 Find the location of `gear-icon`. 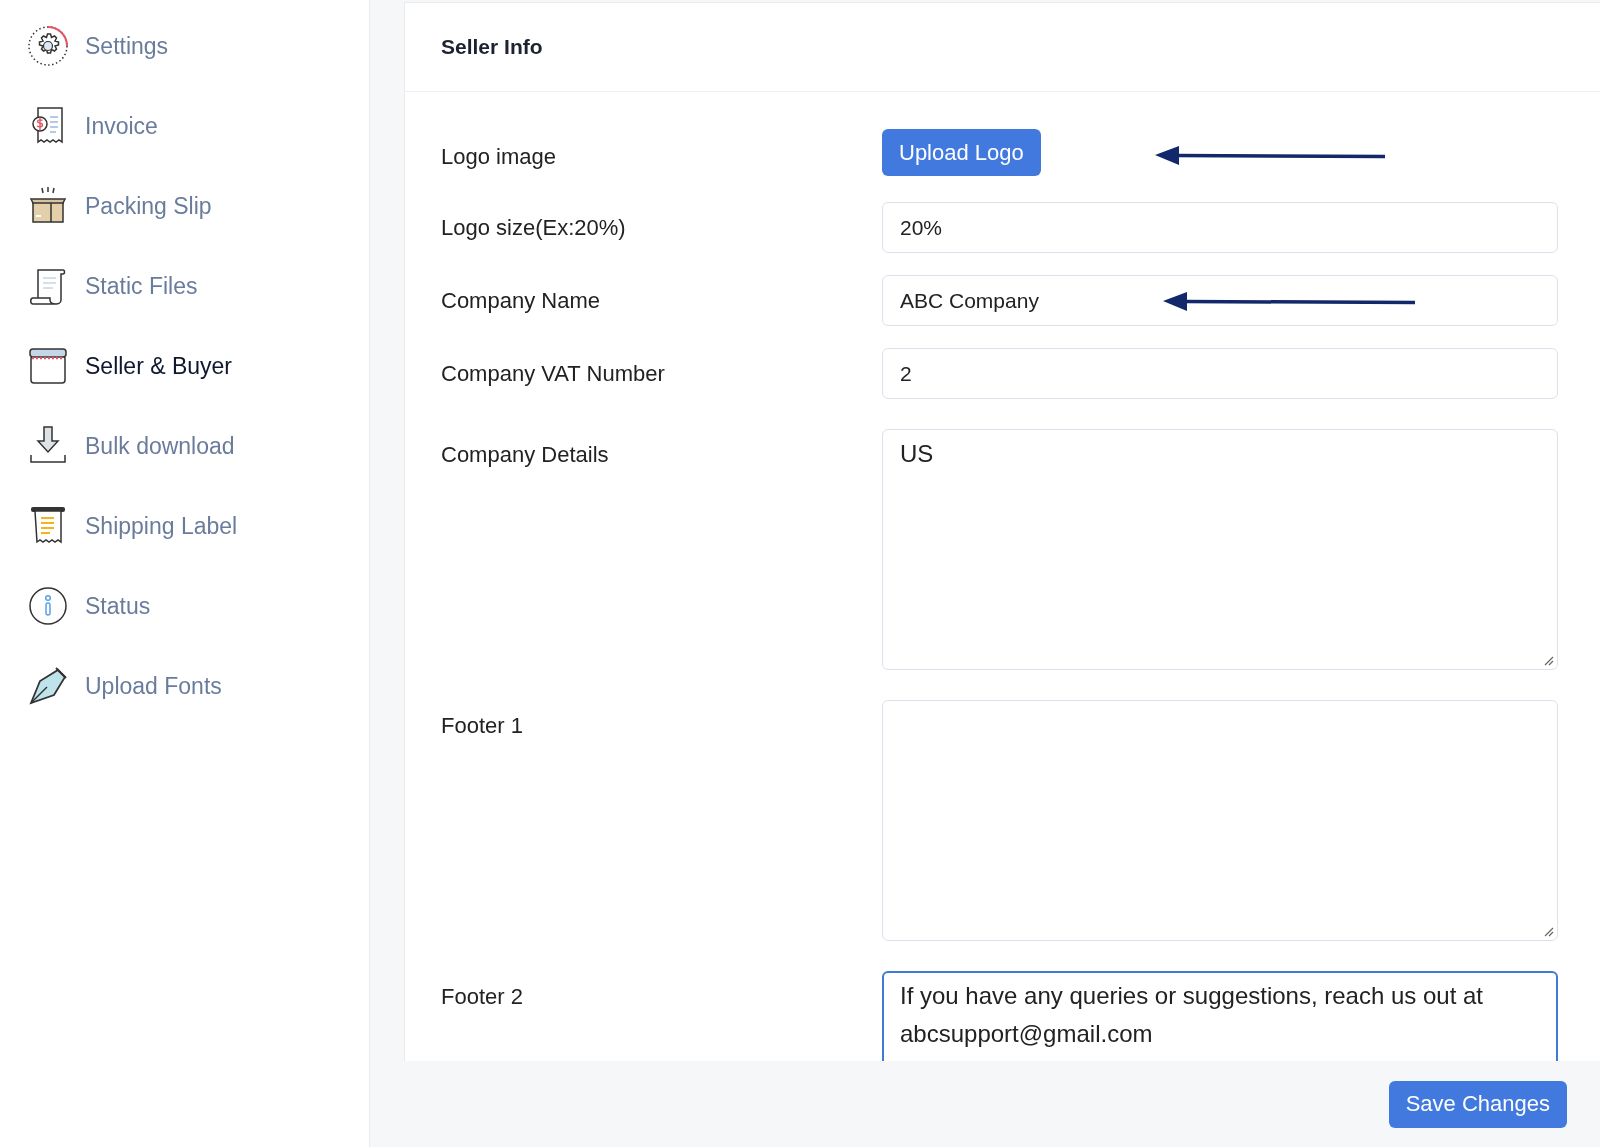

gear-icon is located at coordinates (48, 46).